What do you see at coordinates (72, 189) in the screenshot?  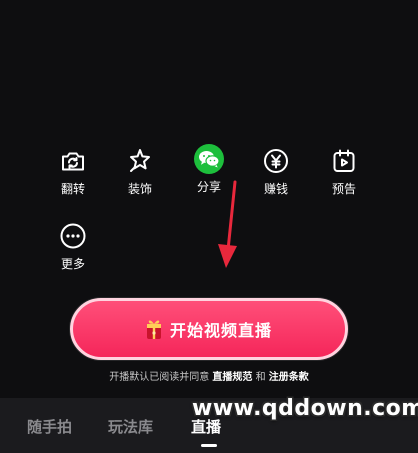 I see `flip-camera-label: 翻转` at bounding box center [72, 189].